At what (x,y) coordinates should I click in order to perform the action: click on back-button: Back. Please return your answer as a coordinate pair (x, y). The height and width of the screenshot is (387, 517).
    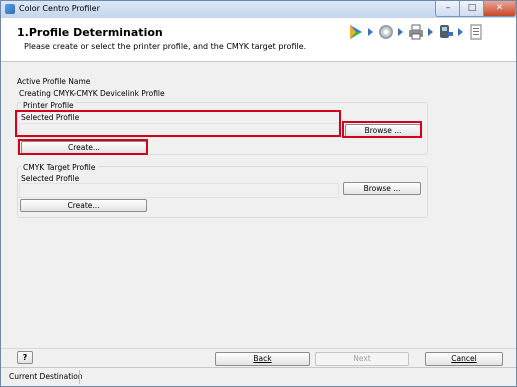
    Looking at the image, I should click on (262, 359).